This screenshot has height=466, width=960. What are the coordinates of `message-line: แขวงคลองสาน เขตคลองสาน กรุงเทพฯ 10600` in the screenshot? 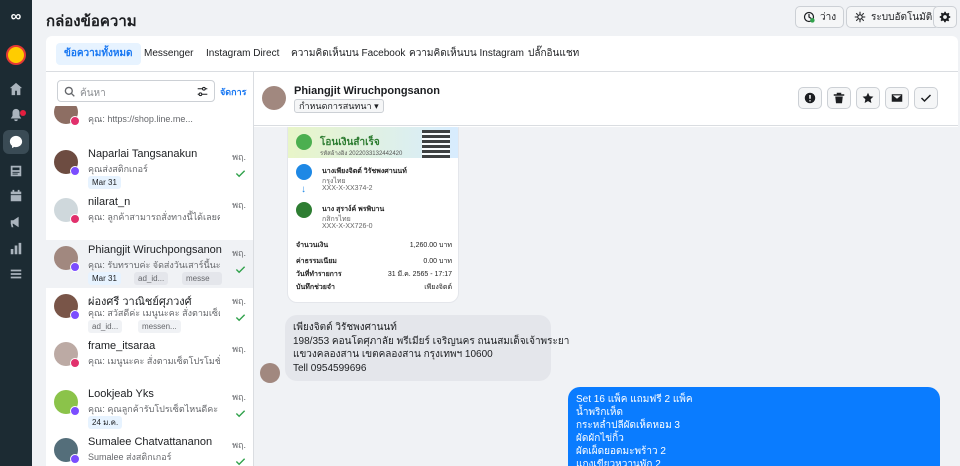 It's located at (393, 354).